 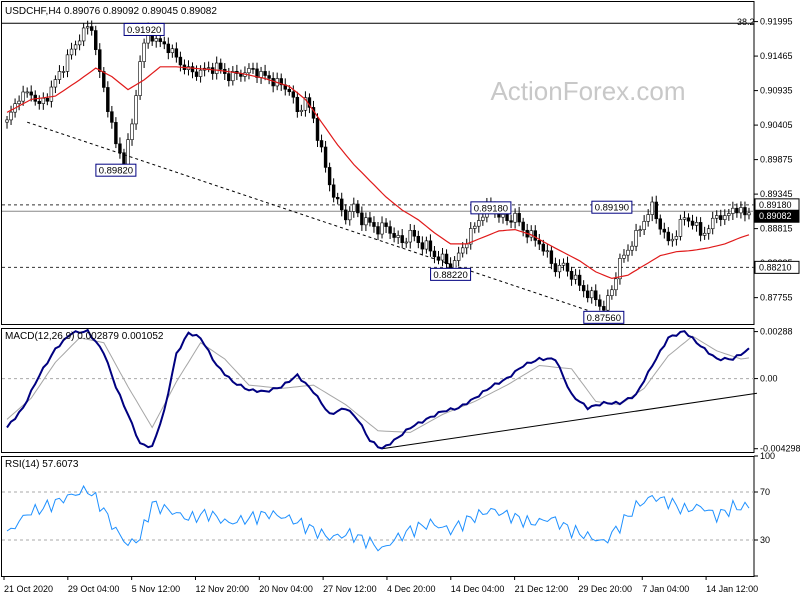 What do you see at coordinates (612, 208) in the screenshot?
I see `annotation-label: 0.89190` at bounding box center [612, 208].